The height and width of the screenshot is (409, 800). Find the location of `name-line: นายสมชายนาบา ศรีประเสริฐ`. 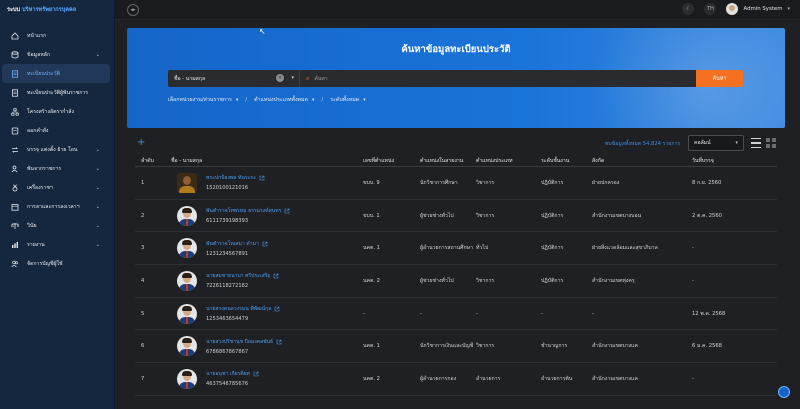

name-line: นายสมชายนาบา ศรีประเสริฐ is located at coordinates (242, 276).